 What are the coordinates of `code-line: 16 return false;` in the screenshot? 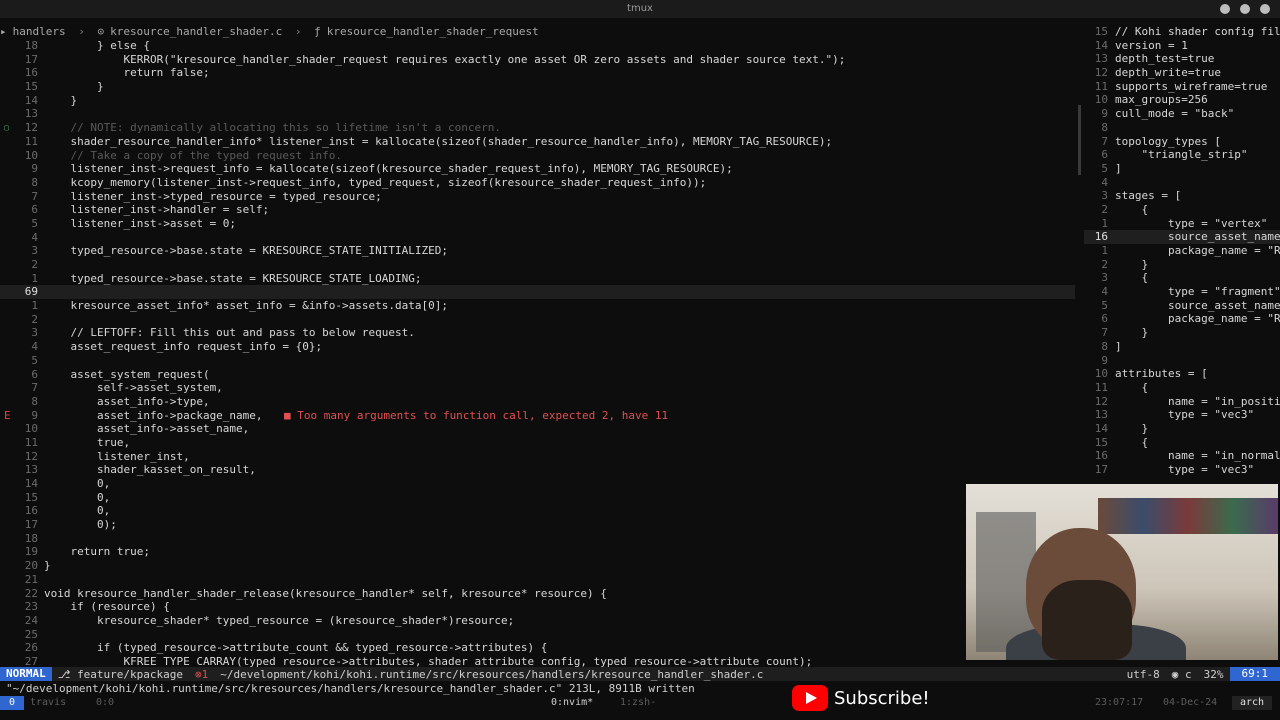 It's located at (537, 73).